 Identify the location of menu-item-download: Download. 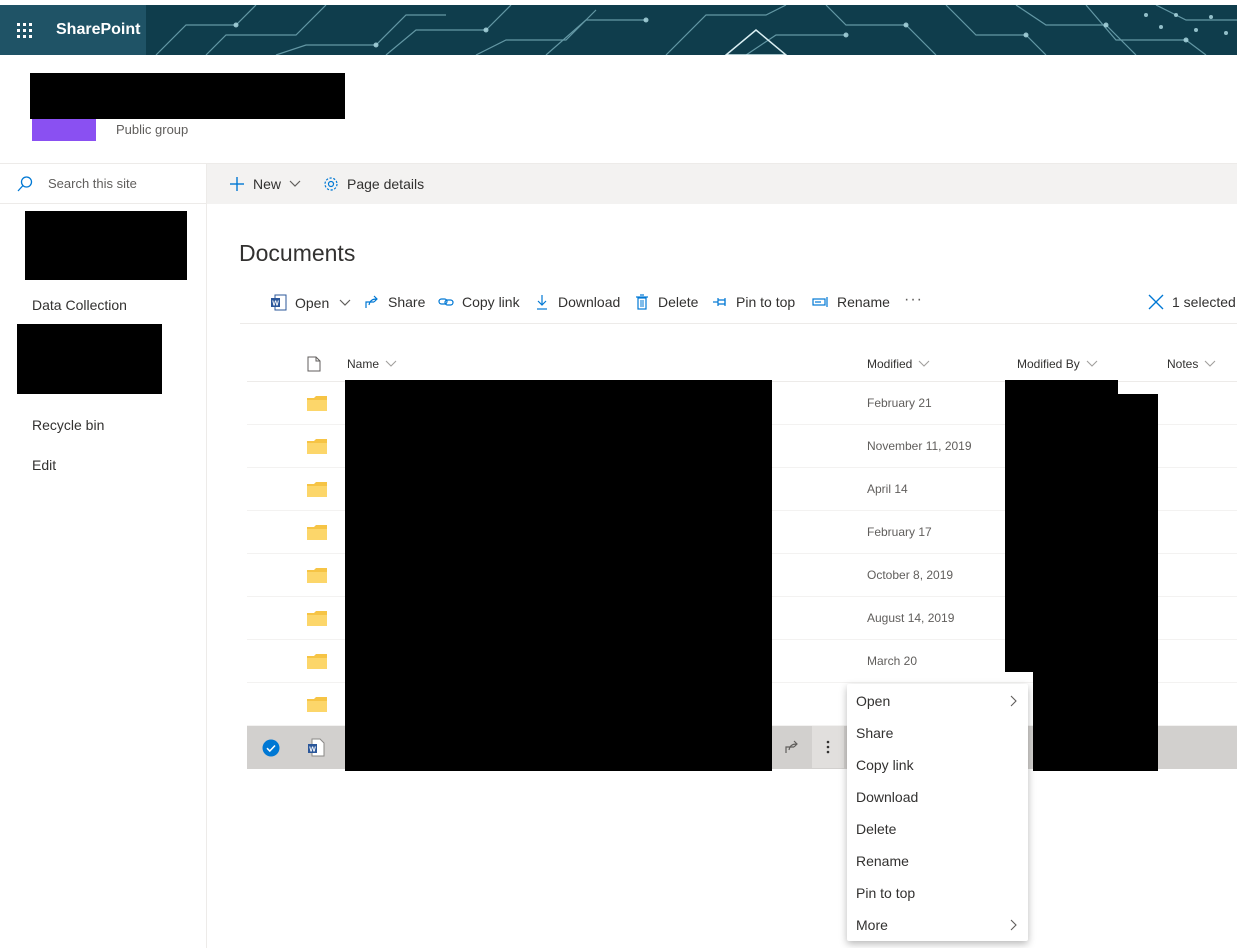
(937, 797).